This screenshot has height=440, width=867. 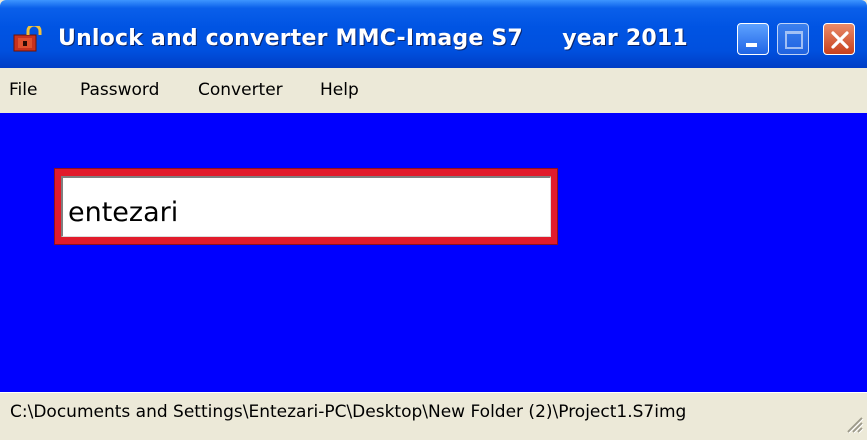 I want to click on close-icon, so click(x=839, y=39).